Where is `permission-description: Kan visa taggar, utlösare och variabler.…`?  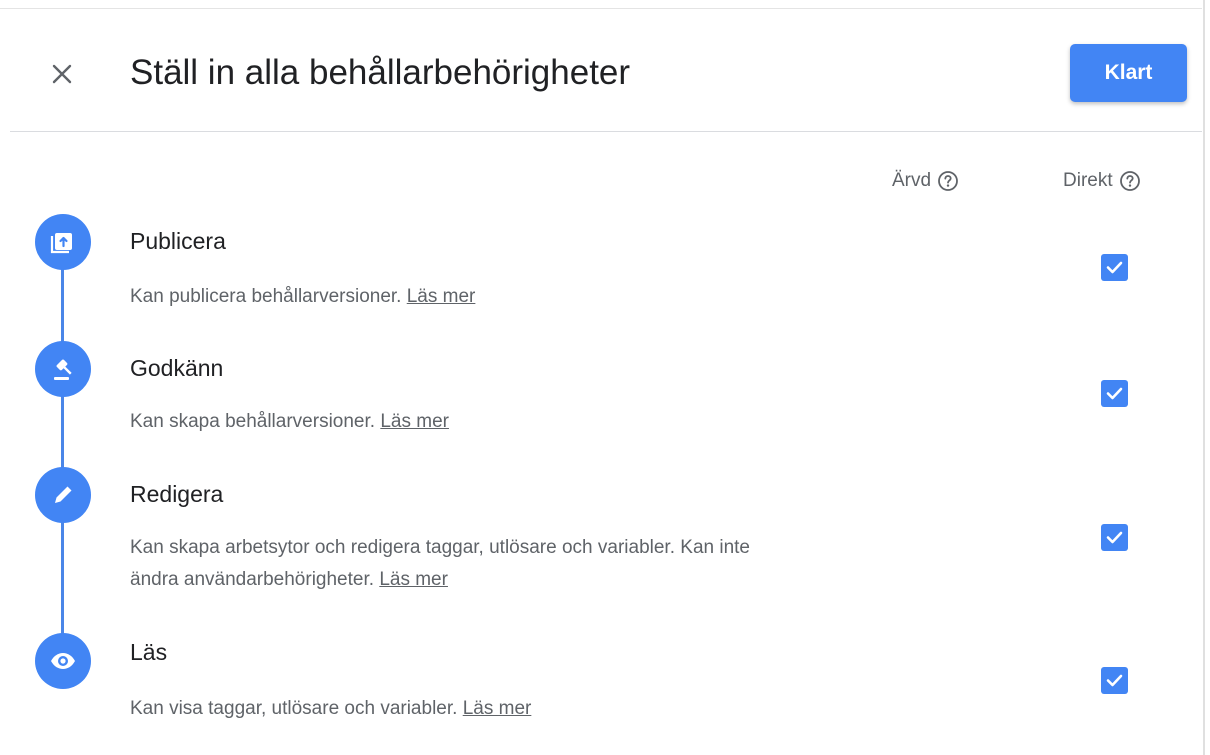
permission-description: Kan visa taggar, utlösare och variabler.… is located at coordinates (460, 709).